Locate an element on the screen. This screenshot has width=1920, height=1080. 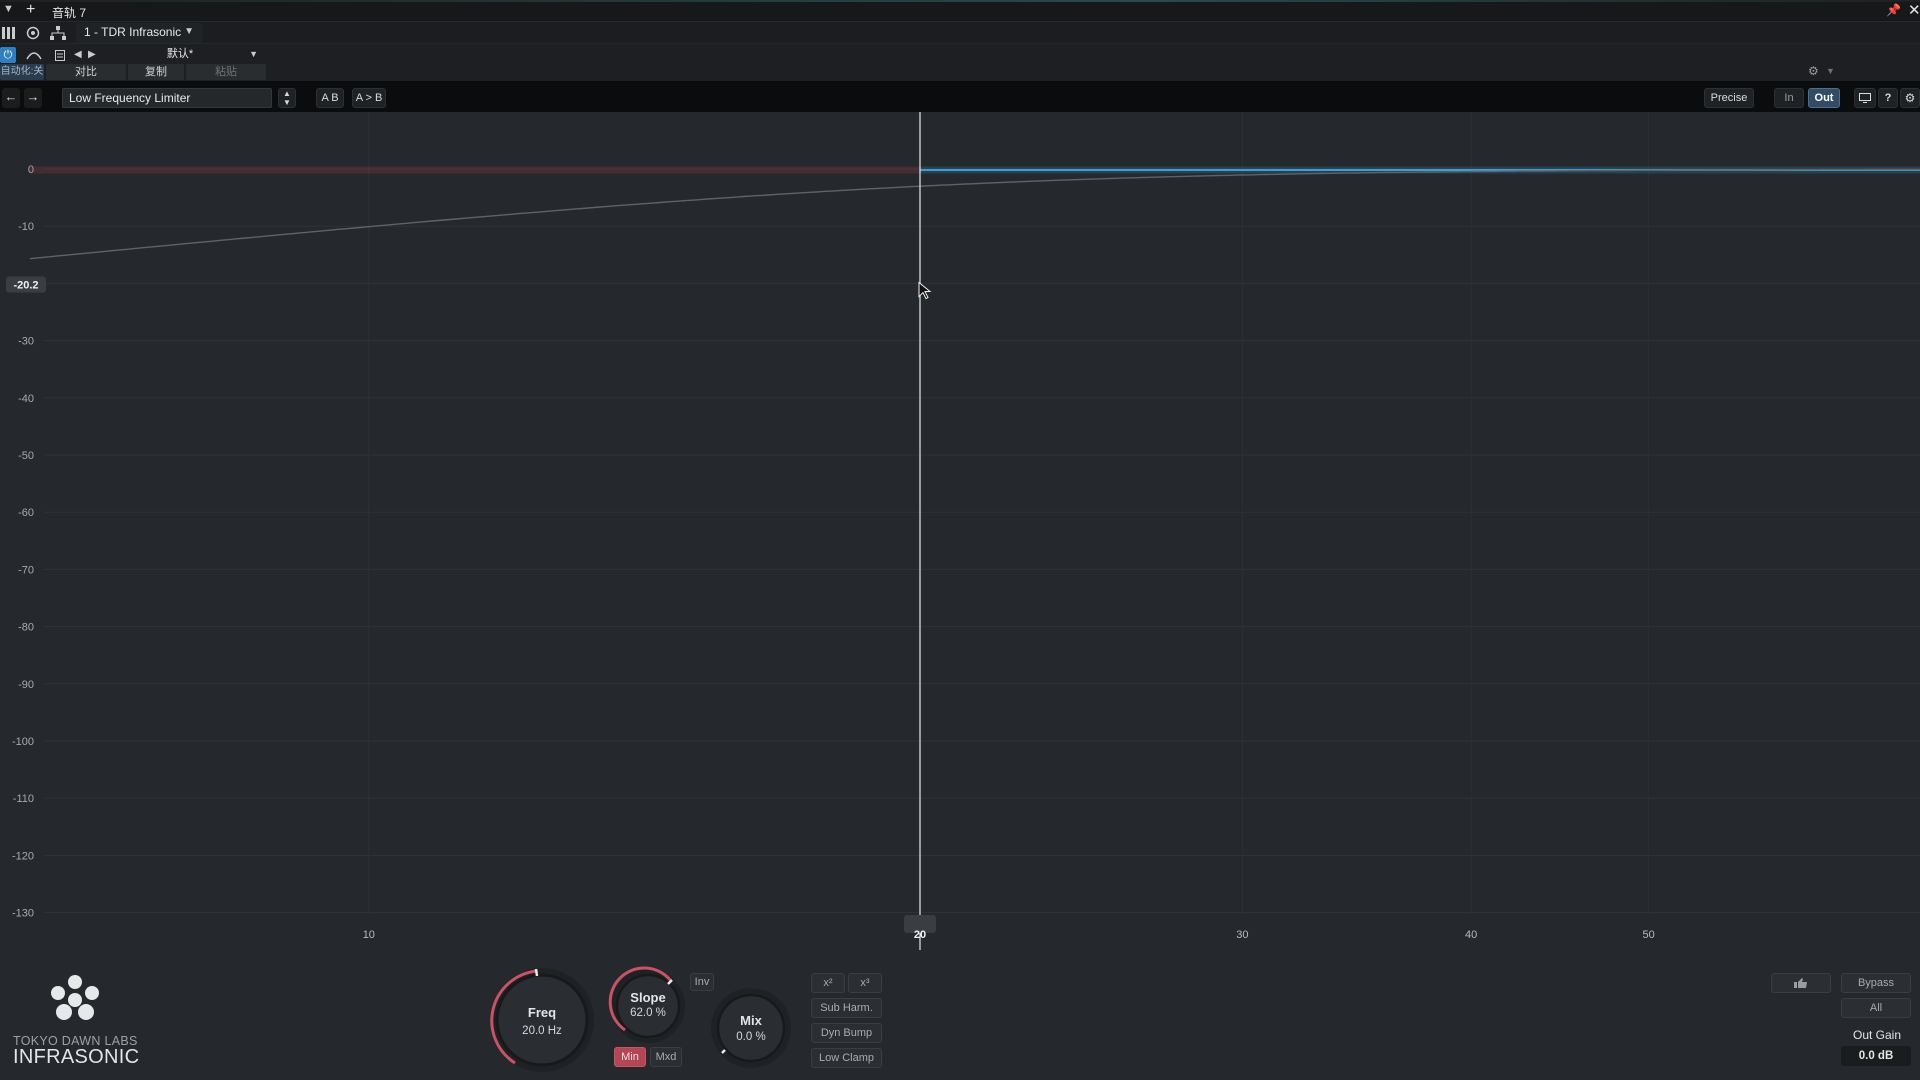
out-gain-label: Out Gain is located at coordinates (1877, 1035).